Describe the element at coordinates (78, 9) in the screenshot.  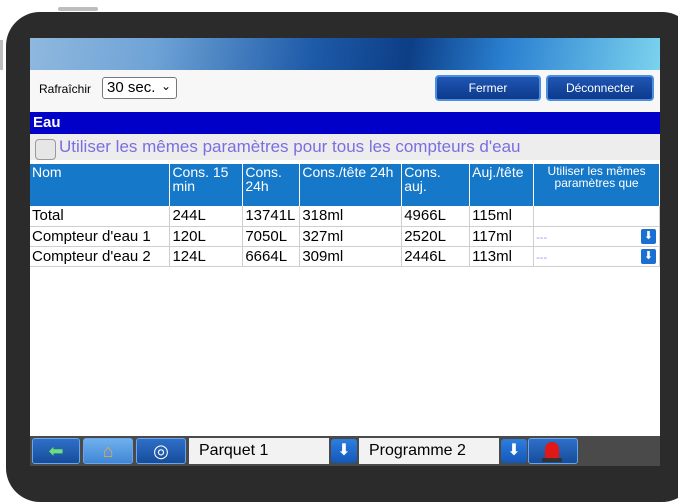
I see `tablet-edge-detail` at that location.